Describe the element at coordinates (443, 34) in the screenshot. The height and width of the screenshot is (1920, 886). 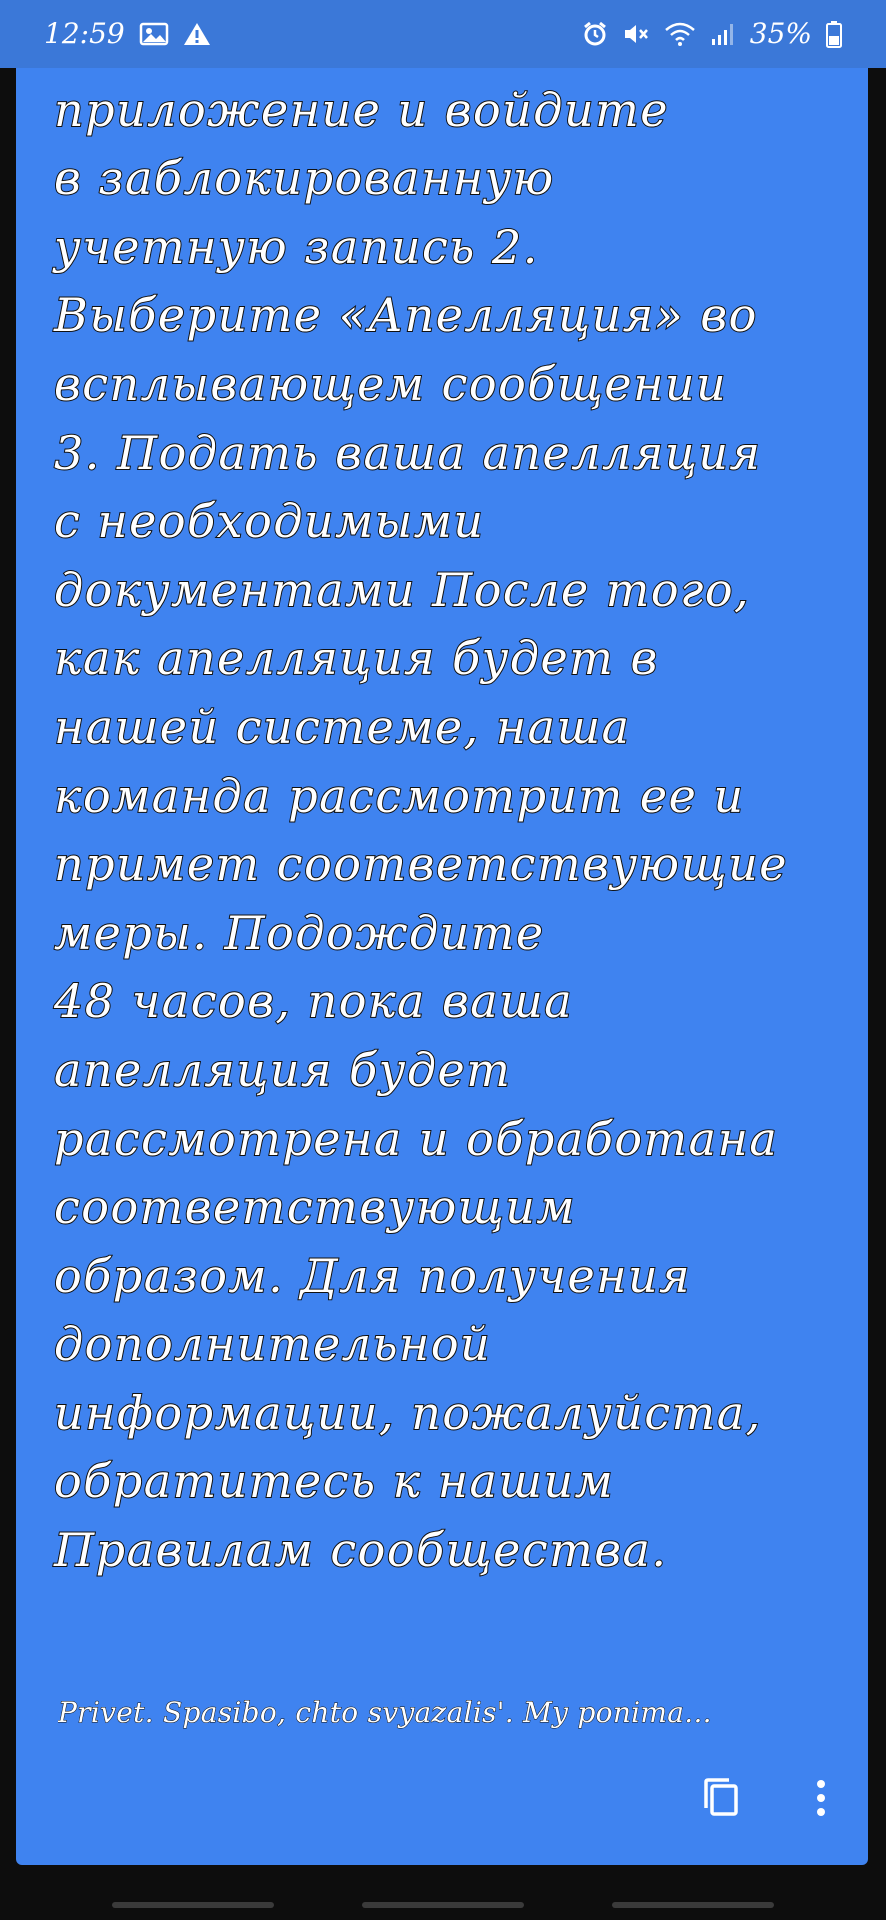
I see `status-bar: 12:59 35%` at that location.